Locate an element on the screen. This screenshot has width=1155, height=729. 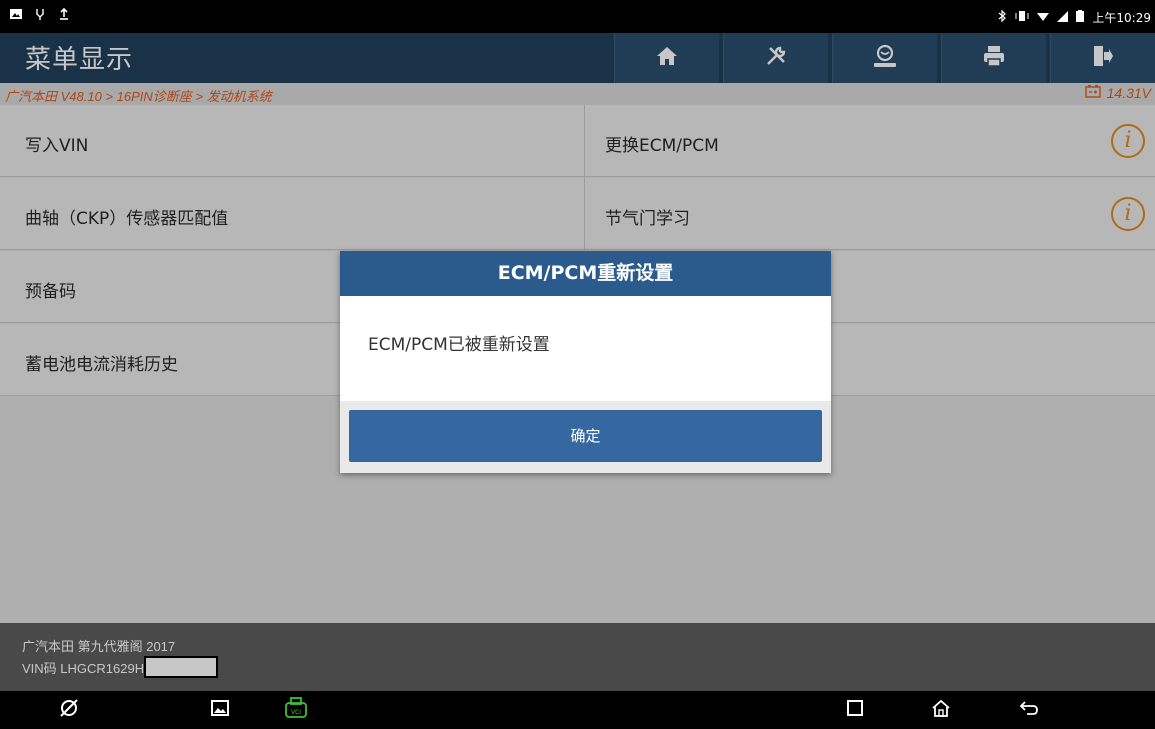
recent-apps-button is located at coordinates (855, 710).